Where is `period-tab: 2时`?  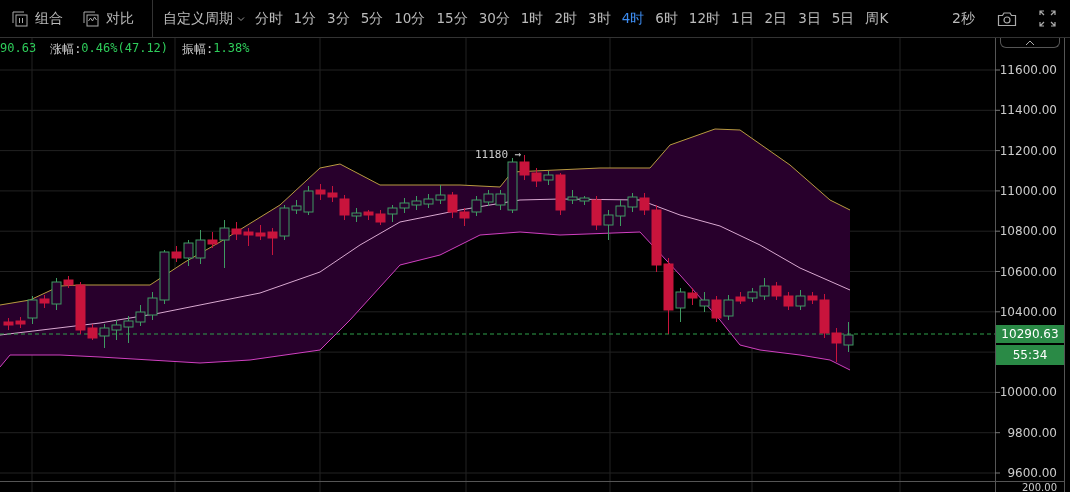
period-tab: 2时 is located at coordinates (565, 18).